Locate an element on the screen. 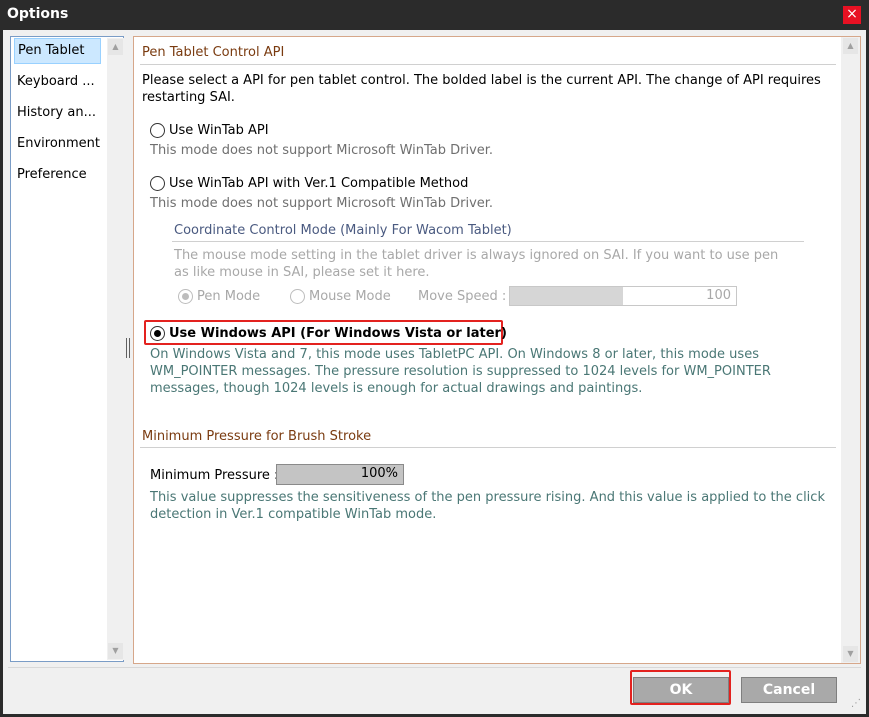 The height and width of the screenshot is (717, 869). sidebar-item-pen-tablet: Pen Tablet is located at coordinates (57, 51).